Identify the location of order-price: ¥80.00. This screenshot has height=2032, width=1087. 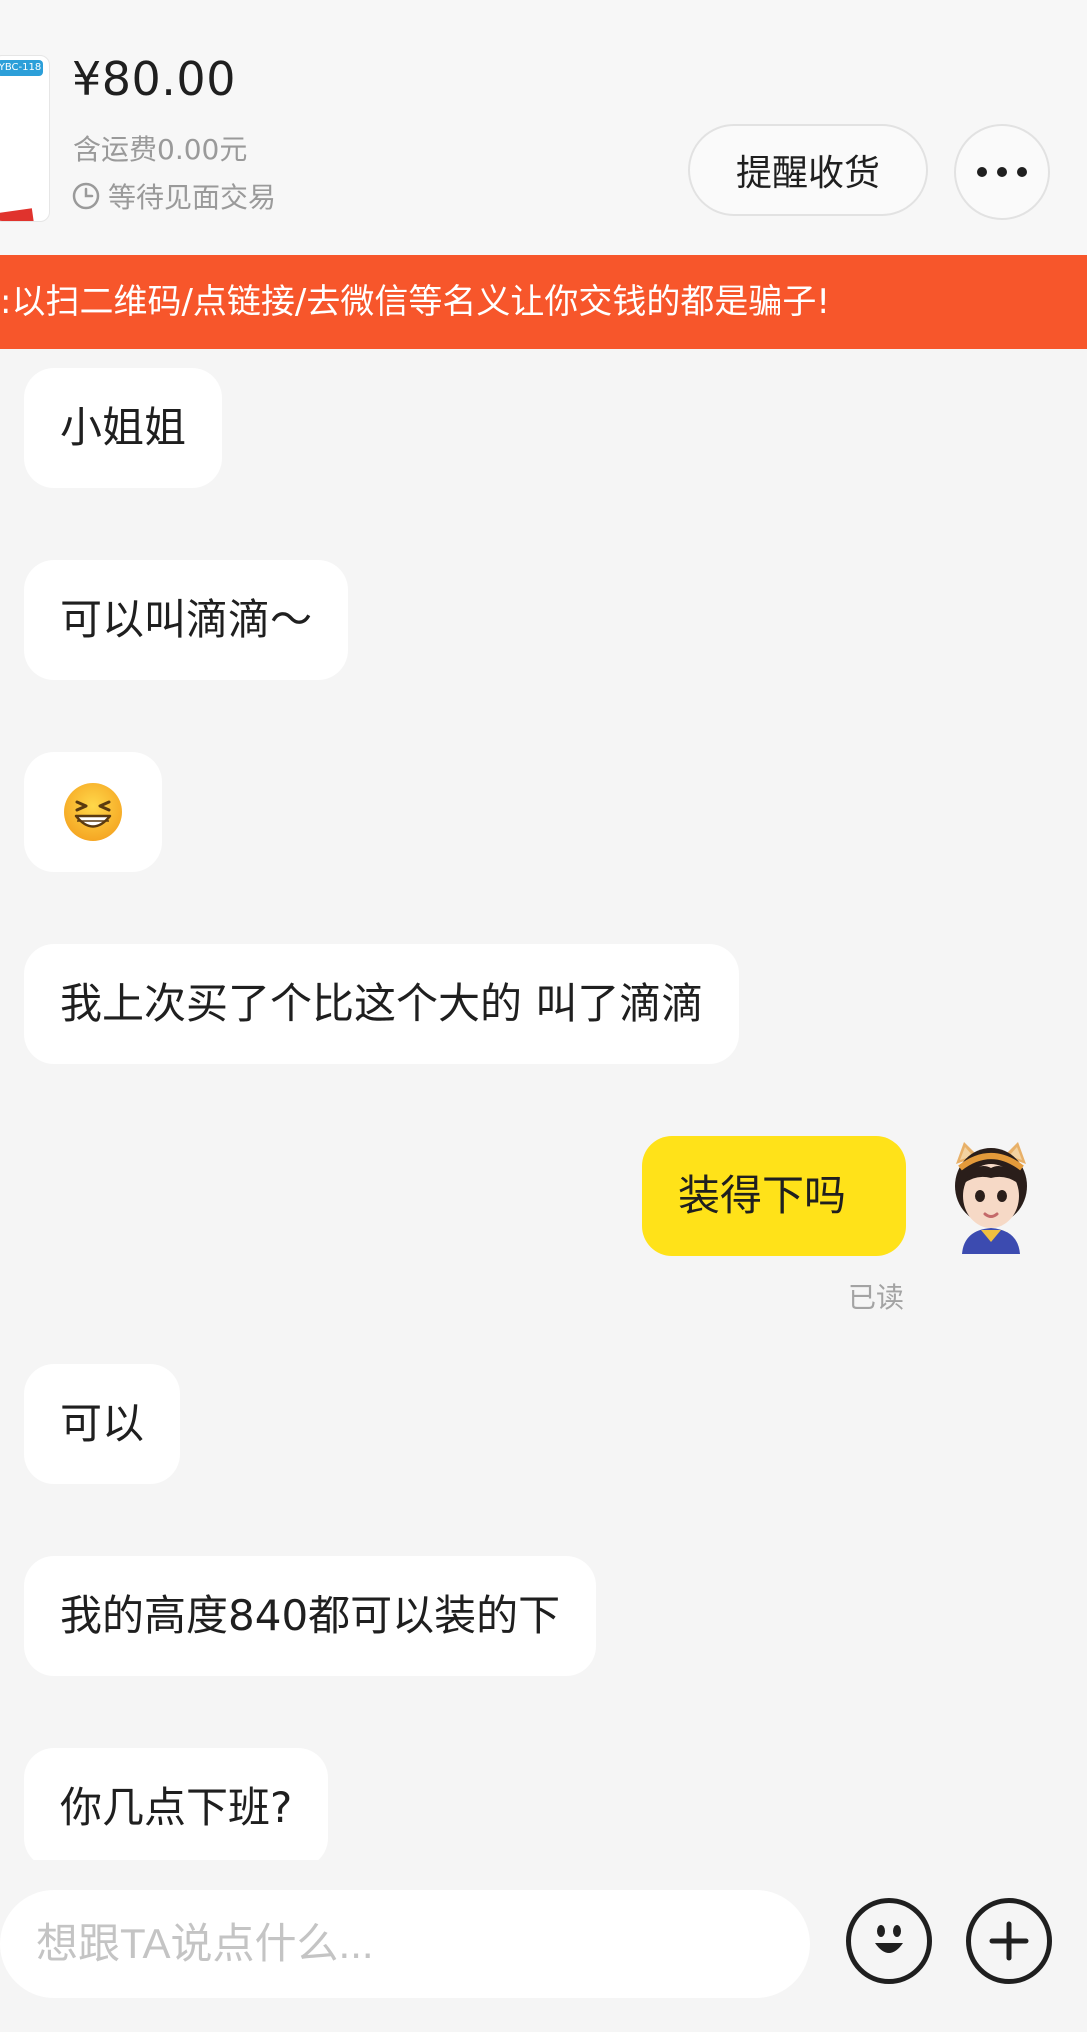
(154, 79).